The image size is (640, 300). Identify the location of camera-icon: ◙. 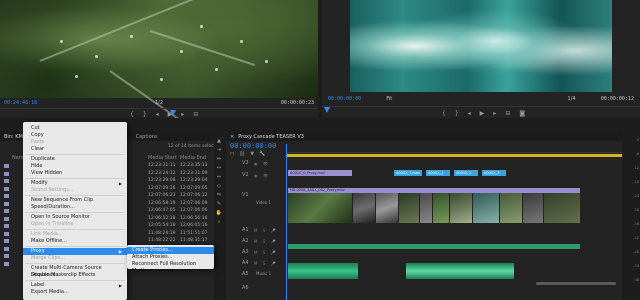
(522, 113).